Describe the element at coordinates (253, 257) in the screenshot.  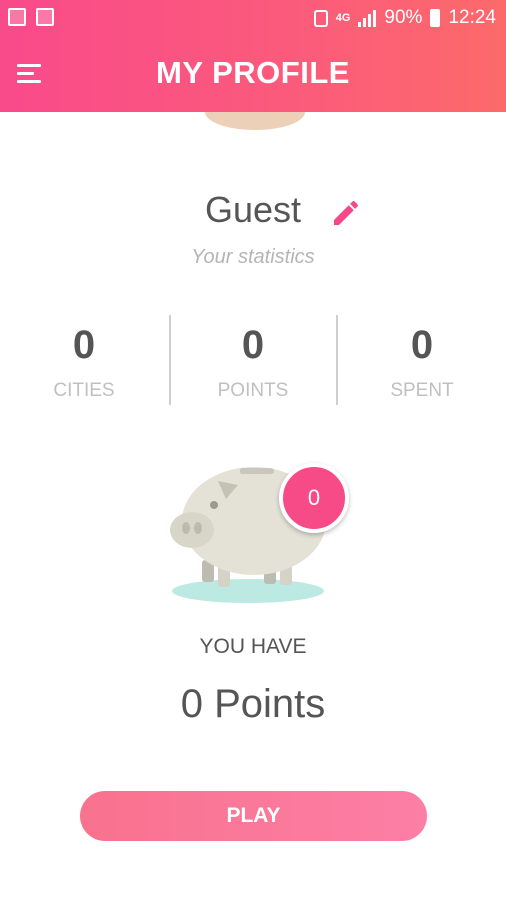
I see `statistics-subtitle: Your statistics` at that location.